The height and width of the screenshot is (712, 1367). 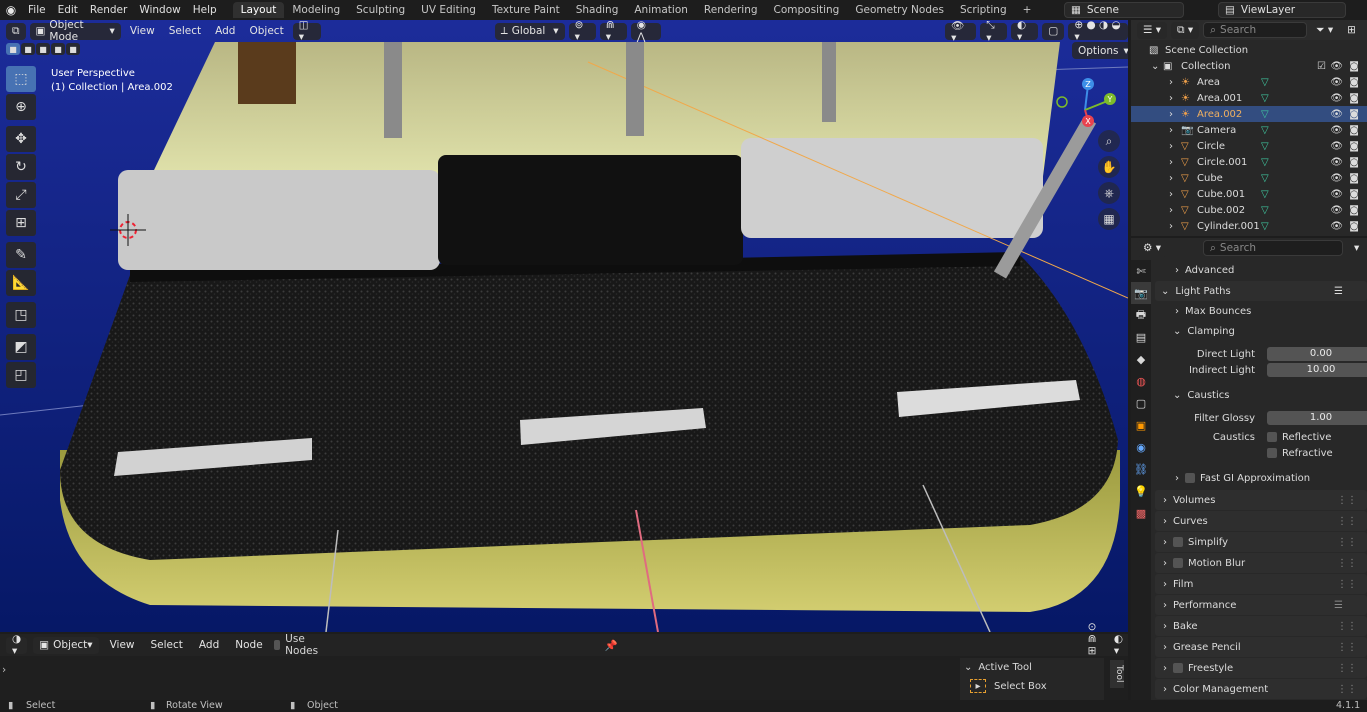 I want to click on texture-tab-icon: ▩, so click(x=1141, y=513).